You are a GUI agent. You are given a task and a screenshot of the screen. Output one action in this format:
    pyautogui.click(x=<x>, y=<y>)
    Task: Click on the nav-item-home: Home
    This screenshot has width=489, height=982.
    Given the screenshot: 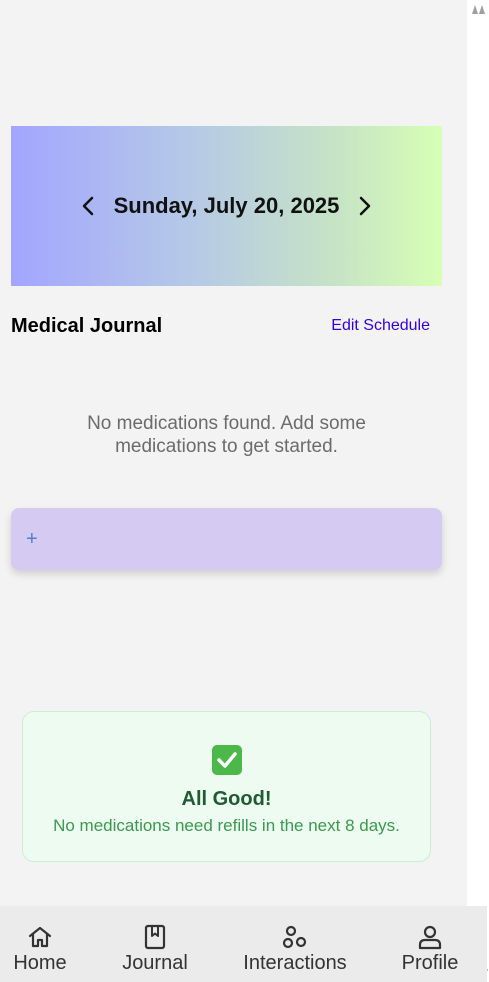 What is the action you would take?
    pyautogui.click(x=40, y=944)
    